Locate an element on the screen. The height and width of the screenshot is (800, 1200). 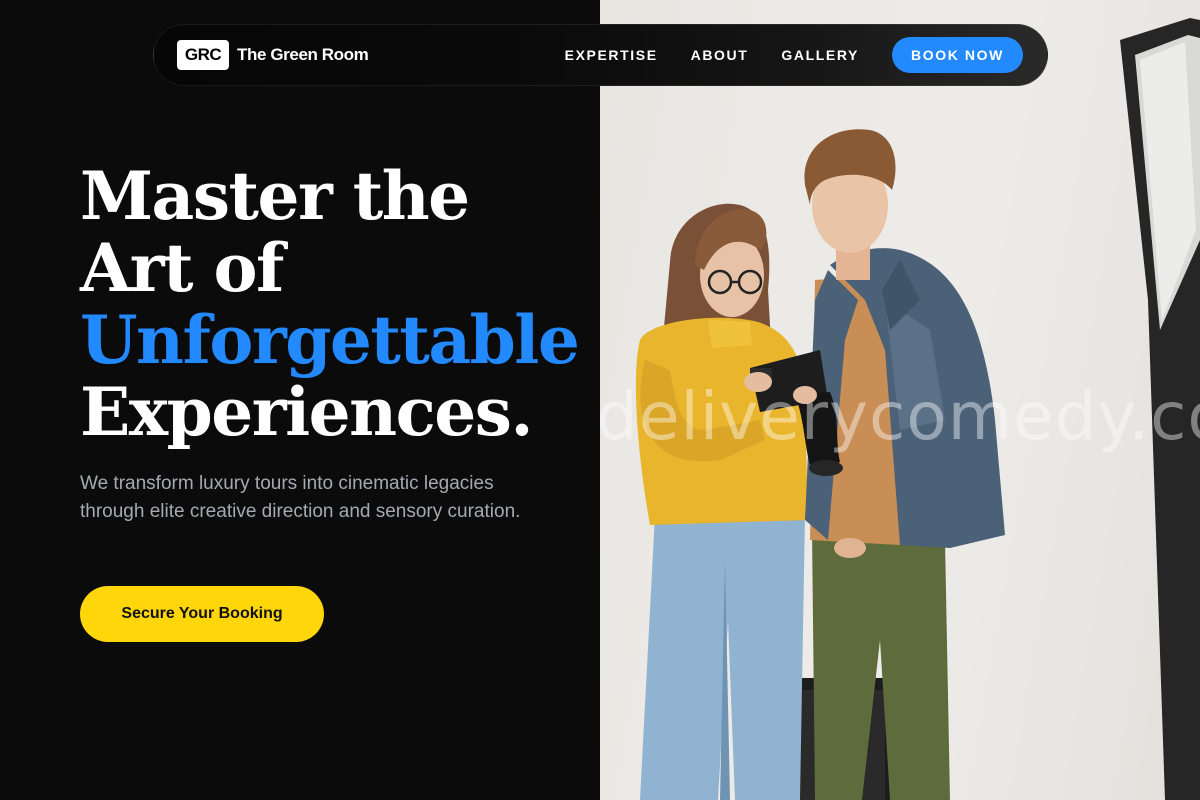
watermark-text: deliverycomedy.com is located at coordinates (900, 416).